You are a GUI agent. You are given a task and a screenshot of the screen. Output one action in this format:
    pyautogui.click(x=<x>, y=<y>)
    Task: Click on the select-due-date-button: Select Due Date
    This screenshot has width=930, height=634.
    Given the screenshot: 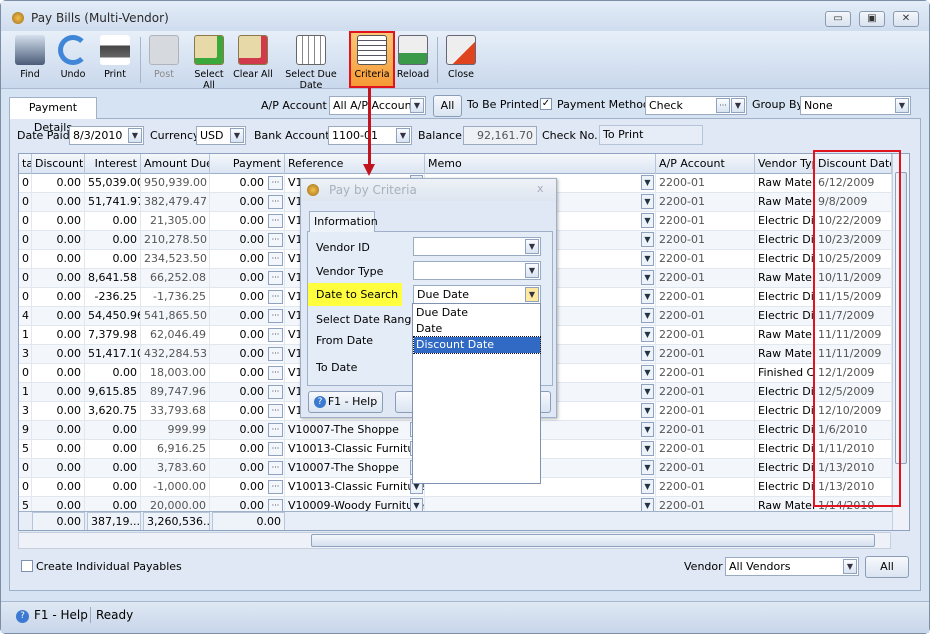 What is the action you would take?
    pyautogui.click(x=311, y=62)
    